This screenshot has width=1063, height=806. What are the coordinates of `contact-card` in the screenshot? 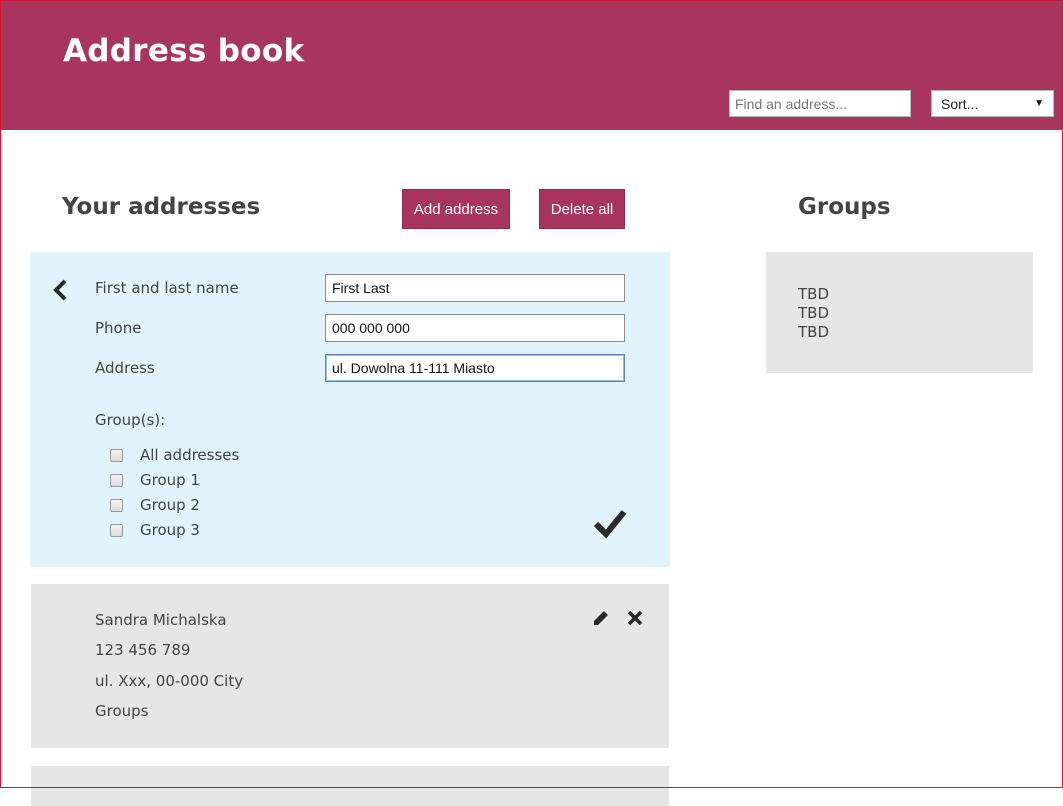 It's located at (350, 786).